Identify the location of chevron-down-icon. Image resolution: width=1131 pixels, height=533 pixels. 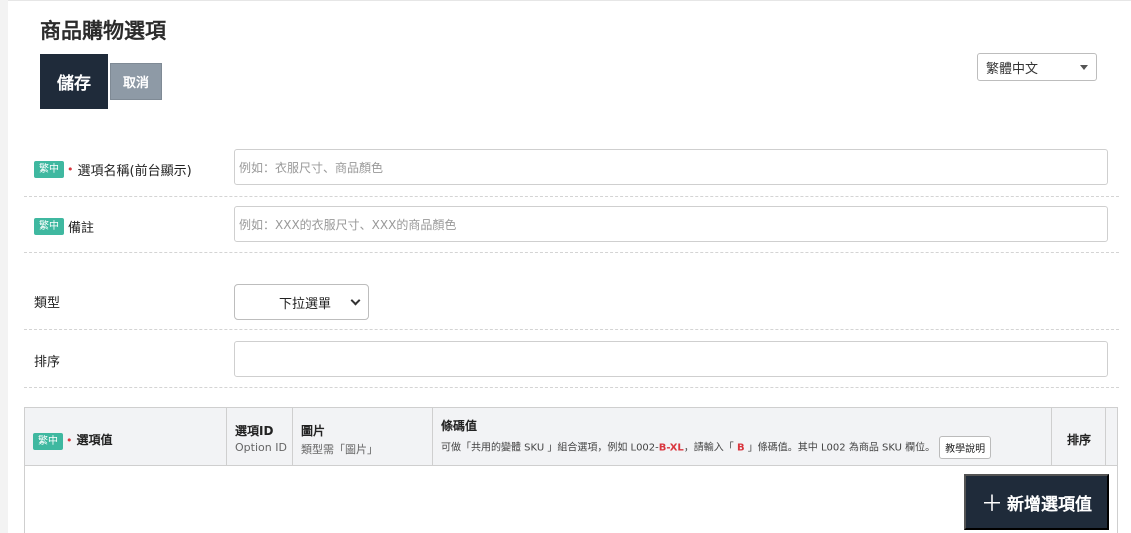
(355, 300).